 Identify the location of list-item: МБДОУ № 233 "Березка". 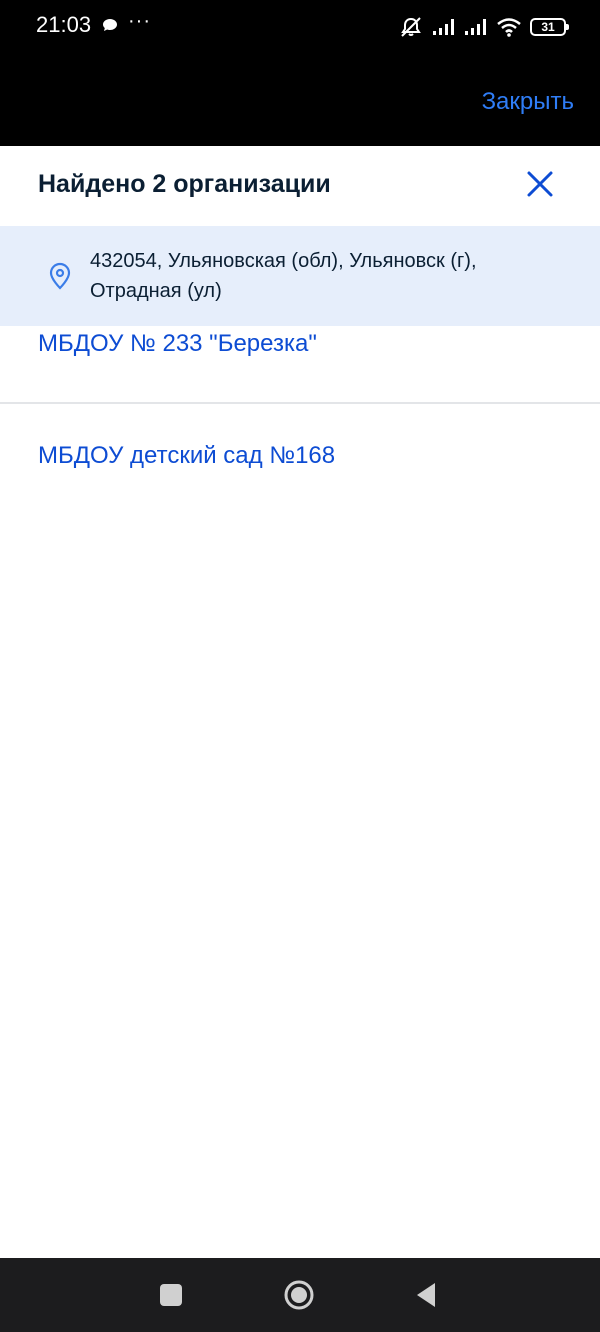
(300, 365).